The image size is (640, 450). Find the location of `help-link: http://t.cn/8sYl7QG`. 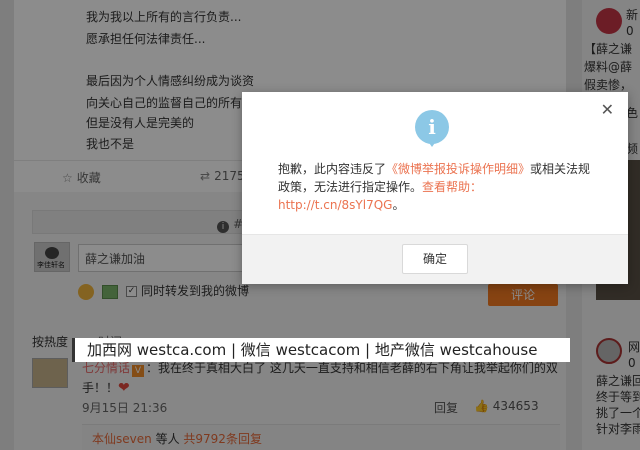

help-link: http://t.cn/8sYl7QG is located at coordinates (335, 205).